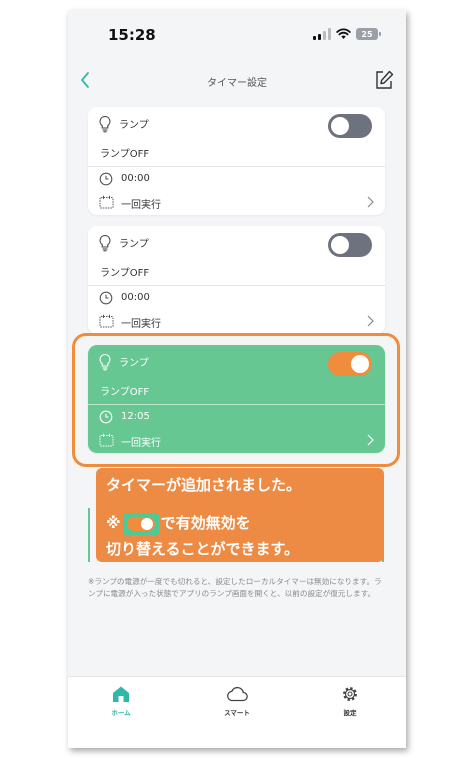  I want to click on page-title: タイマー設定, so click(237, 83).